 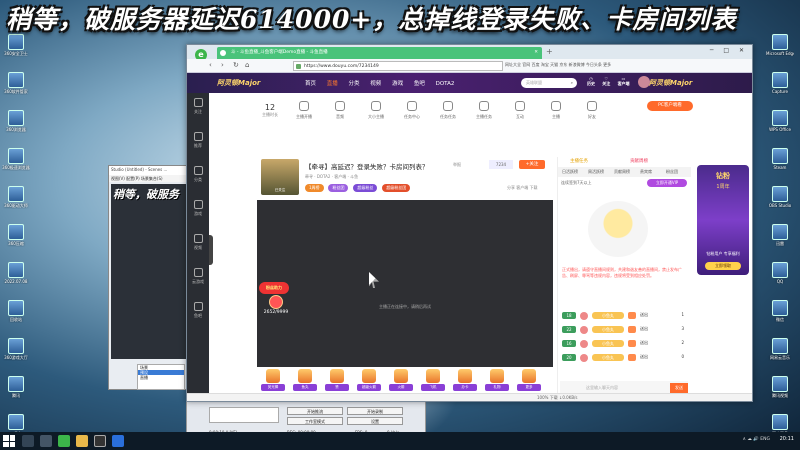 I want to click on tag: 超级粉丝团, so click(x=396, y=188).